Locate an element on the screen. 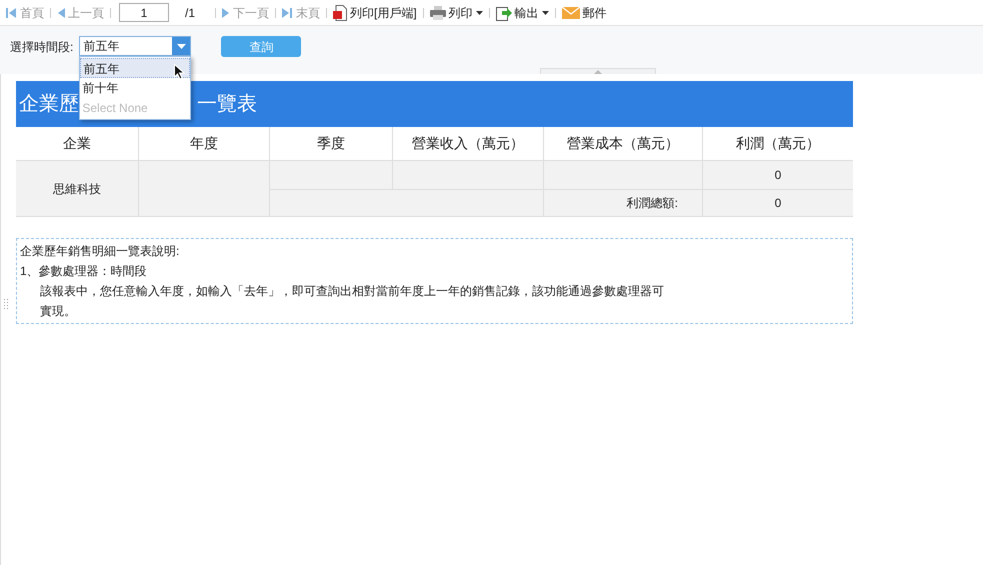 The image size is (983, 565). table-cell: 思維科技 is located at coordinates (77, 189).